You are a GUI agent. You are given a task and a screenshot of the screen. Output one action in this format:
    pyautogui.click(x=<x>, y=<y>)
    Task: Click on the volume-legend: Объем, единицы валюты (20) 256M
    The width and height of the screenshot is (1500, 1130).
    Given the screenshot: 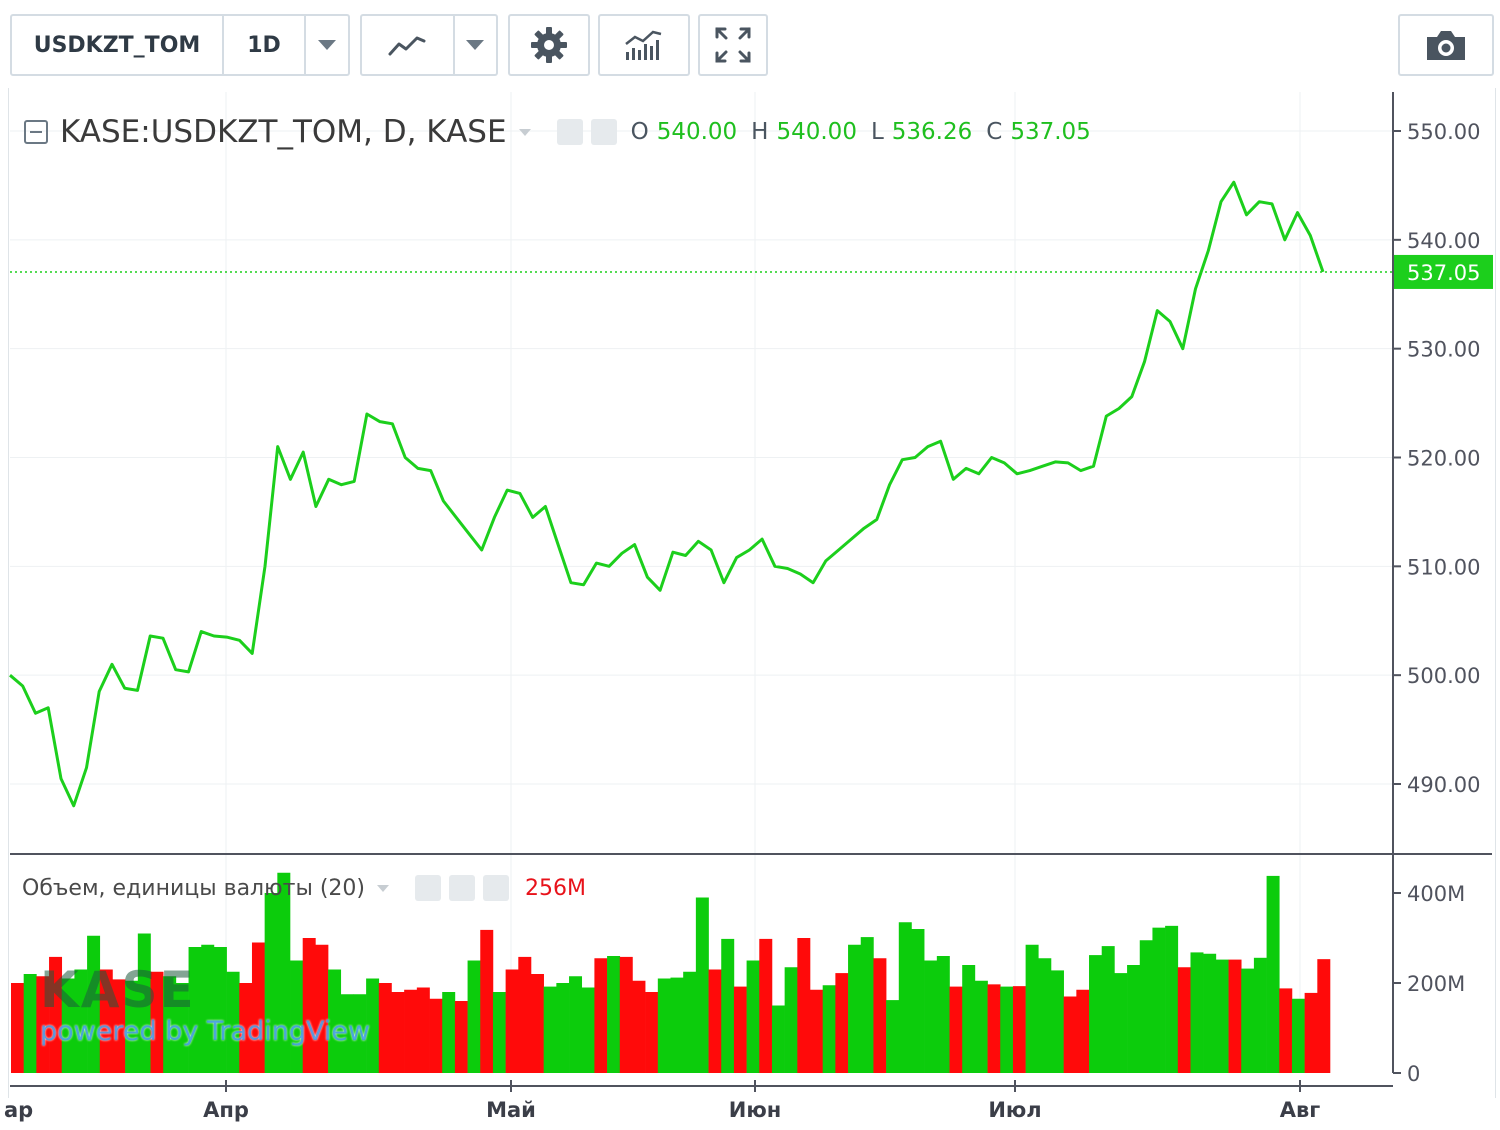 What is the action you would take?
    pyautogui.click(x=304, y=888)
    